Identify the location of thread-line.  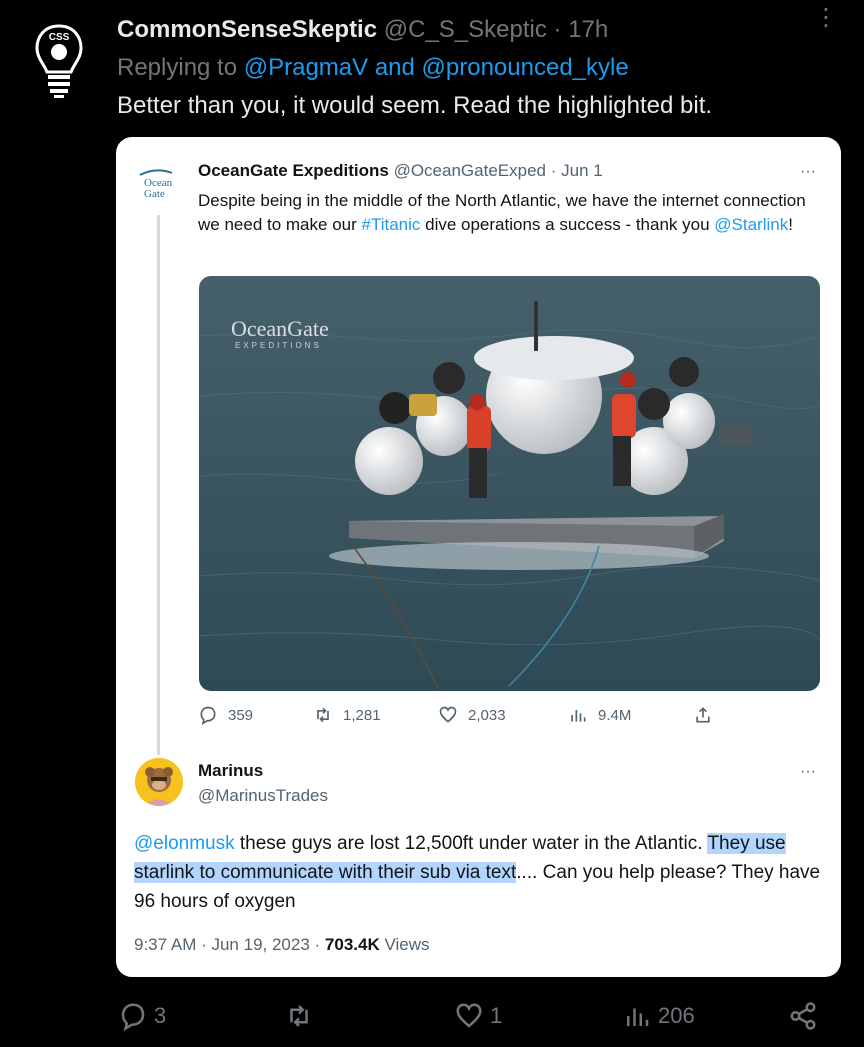
(158, 485).